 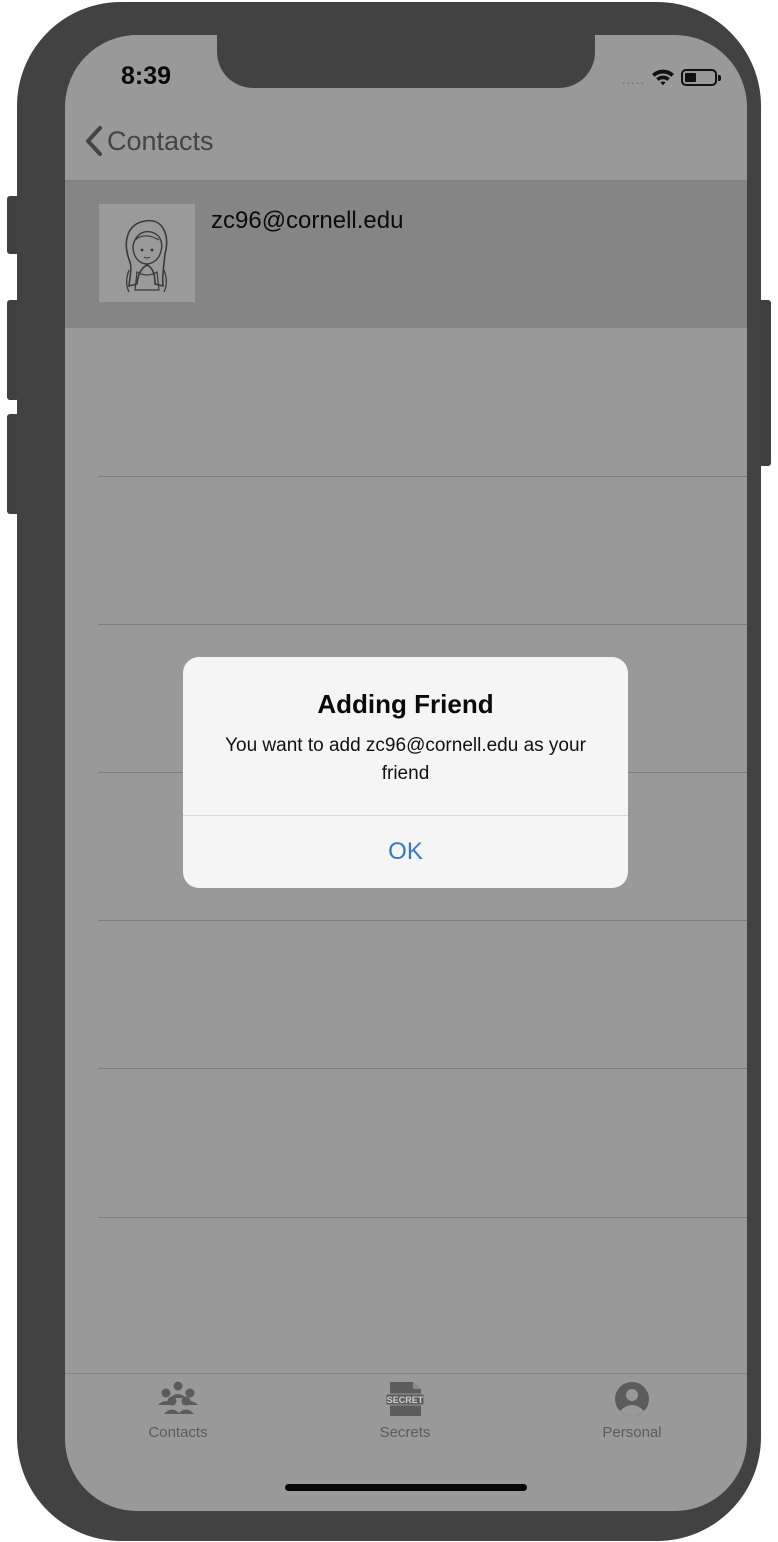 I want to click on back-button: Contacts, so click(x=149, y=141).